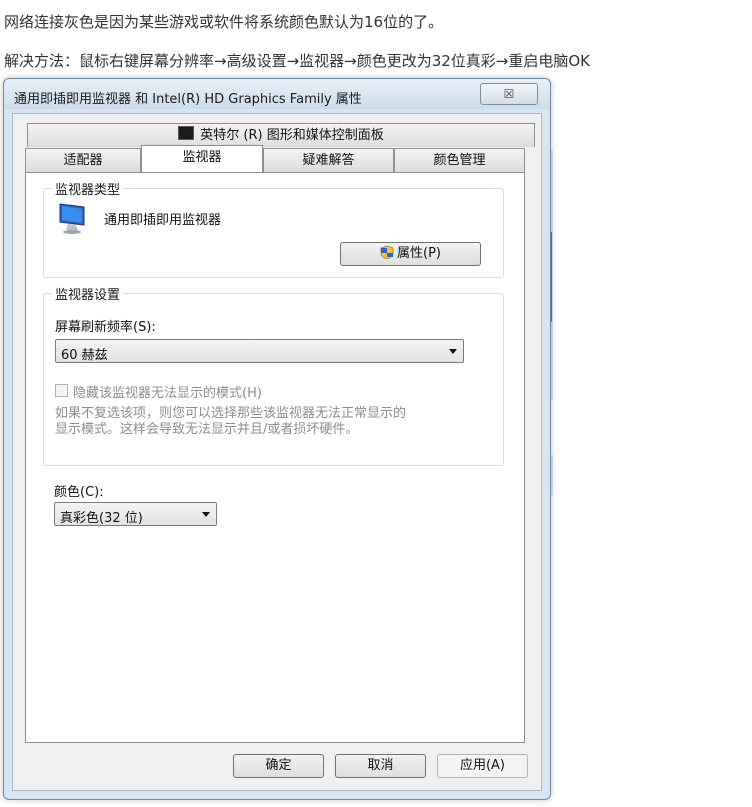  Describe the element at coordinates (73, 220) in the screenshot. I see `monitor-icon` at that location.